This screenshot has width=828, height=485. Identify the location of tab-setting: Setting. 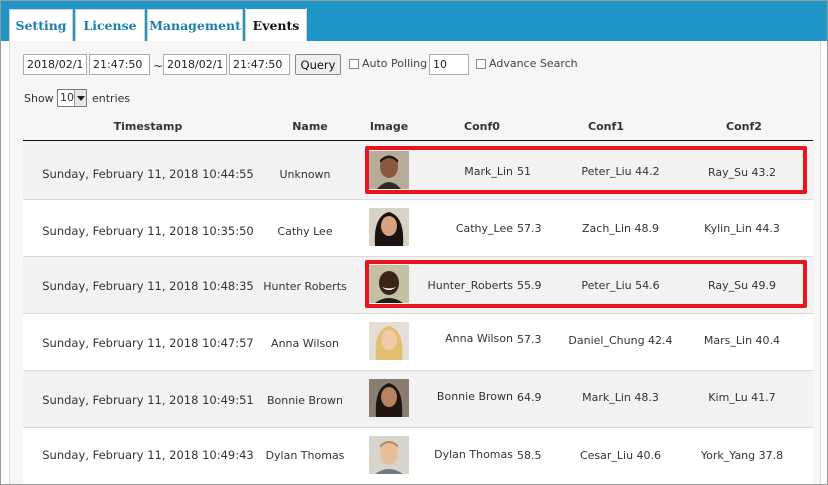
(41, 25).